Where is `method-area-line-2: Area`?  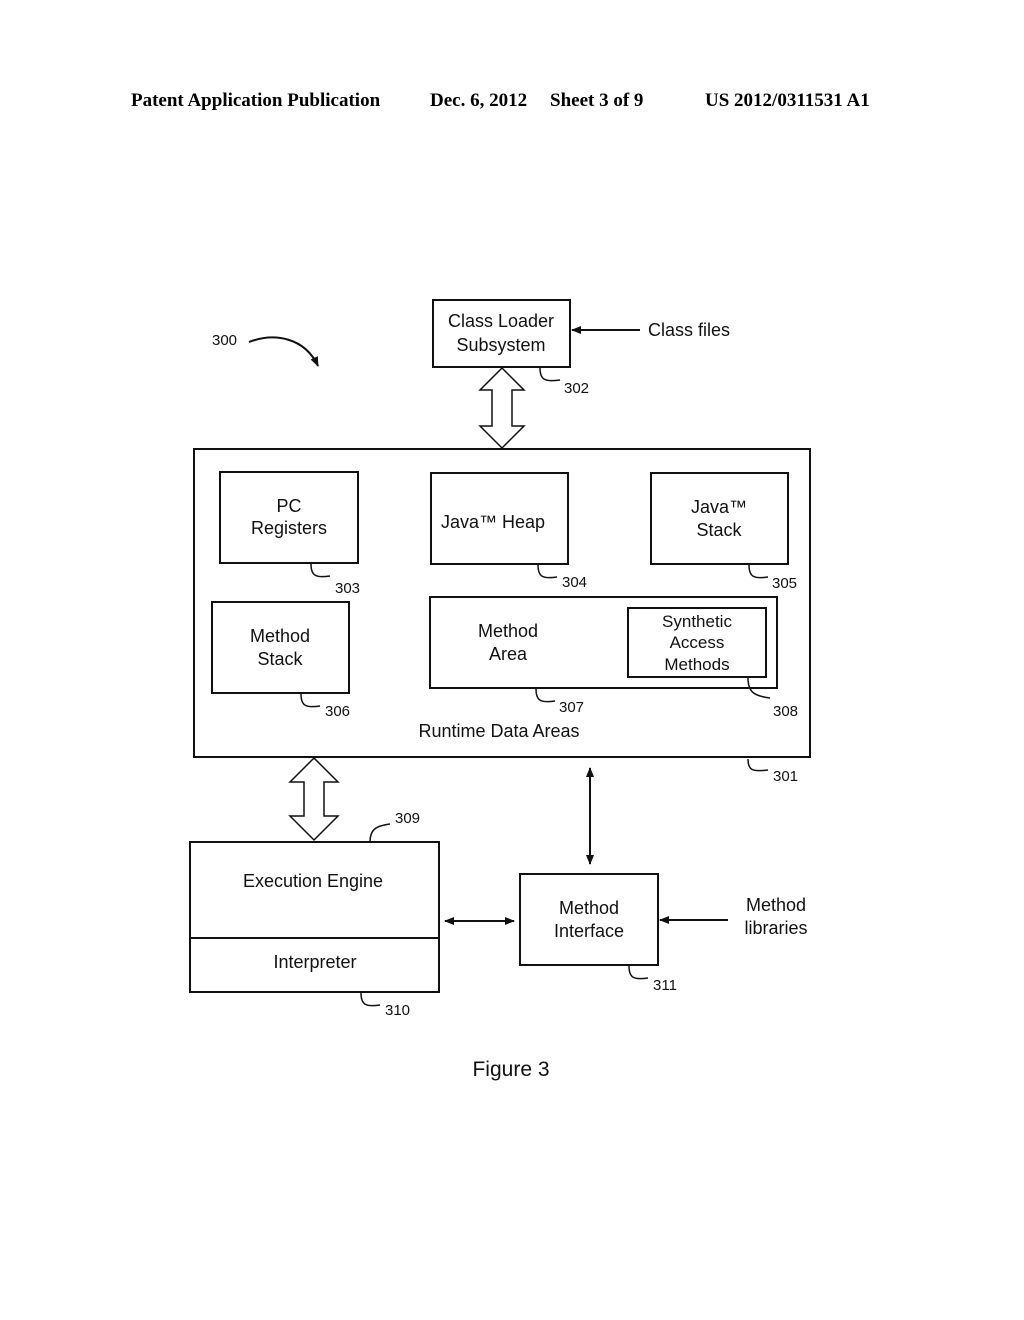 method-area-line-2: Area is located at coordinates (508, 654).